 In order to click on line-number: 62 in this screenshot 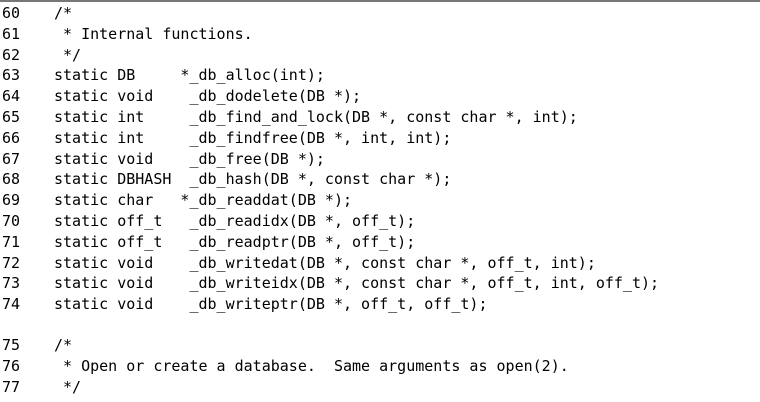, I will do `click(11, 54)`.